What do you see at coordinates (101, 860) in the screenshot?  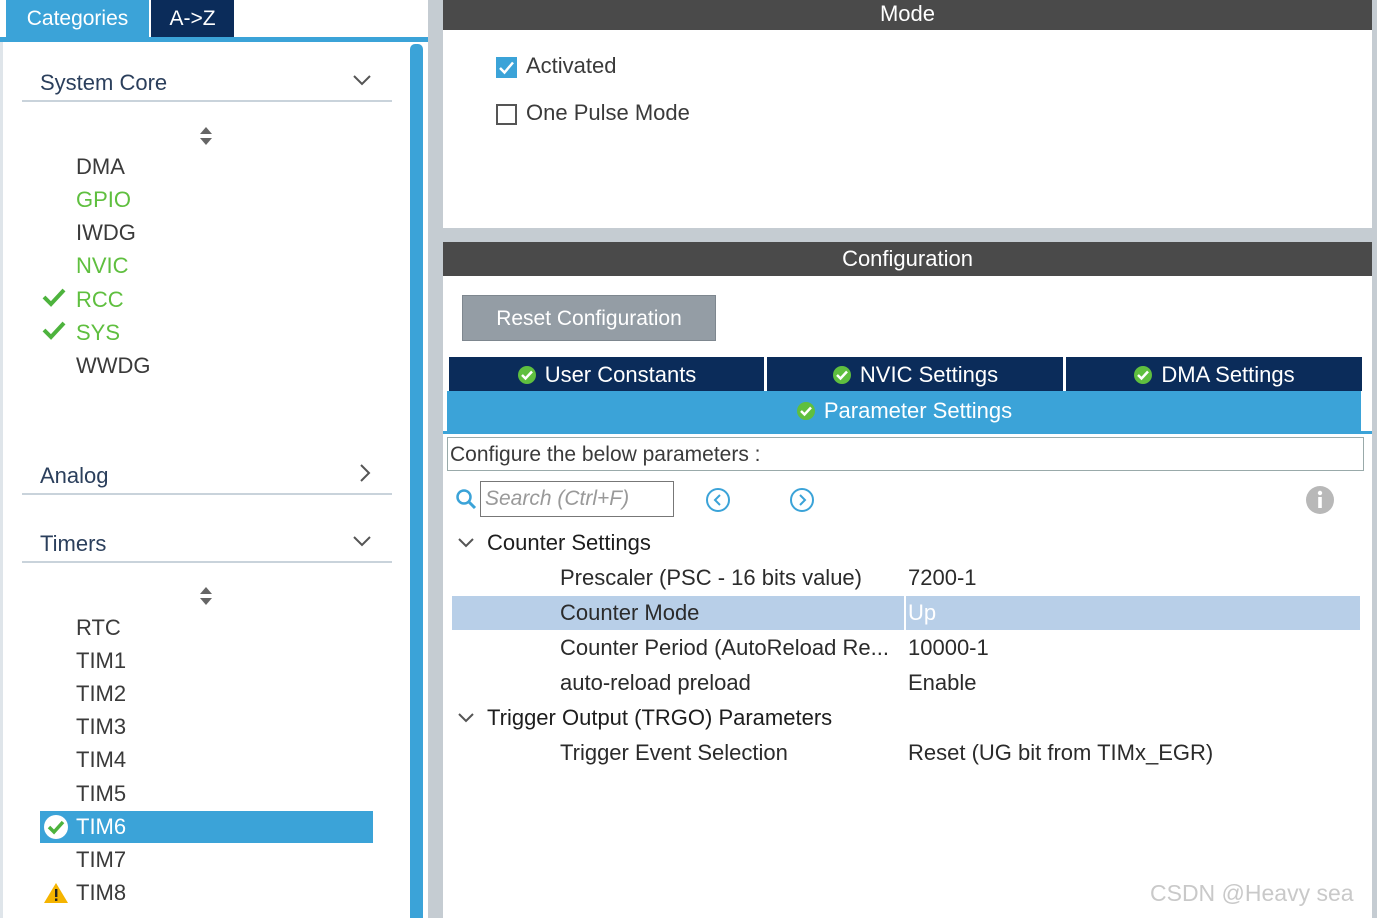 I see `list-item-tim7: TIM7` at bounding box center [101, 860].